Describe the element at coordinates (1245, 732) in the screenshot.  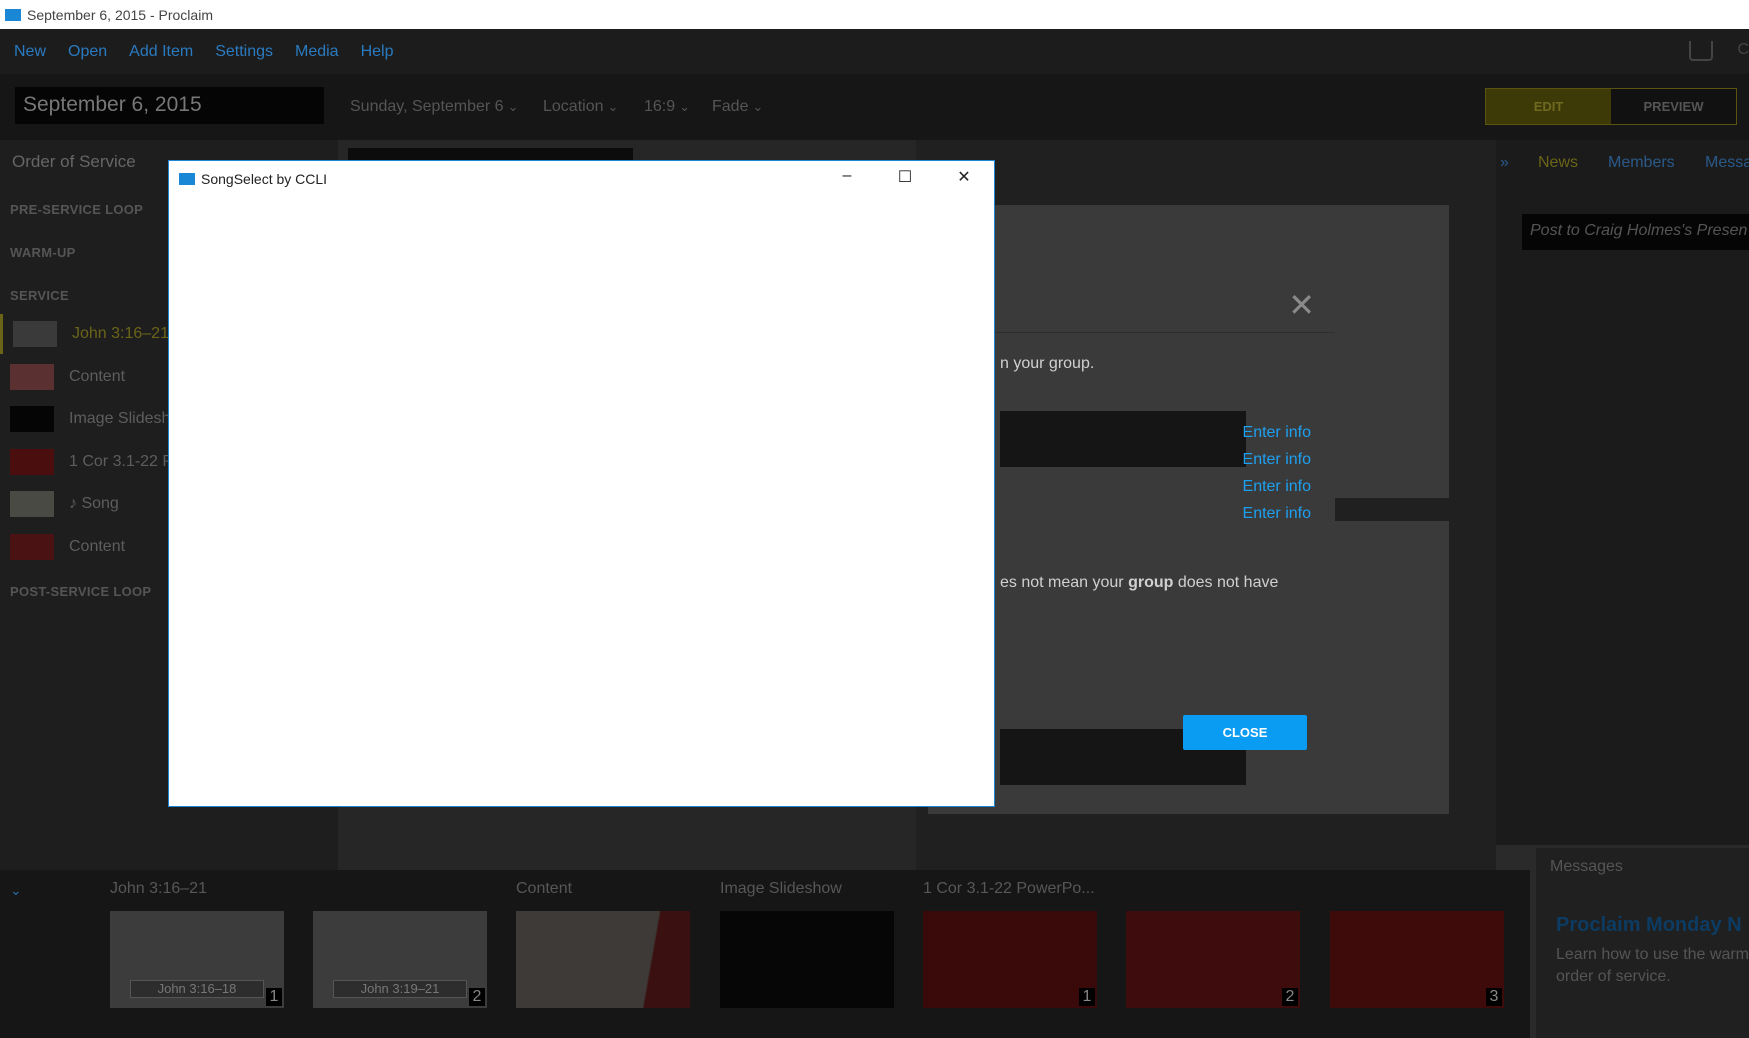
I see `close-button: CLOSE` at that location.